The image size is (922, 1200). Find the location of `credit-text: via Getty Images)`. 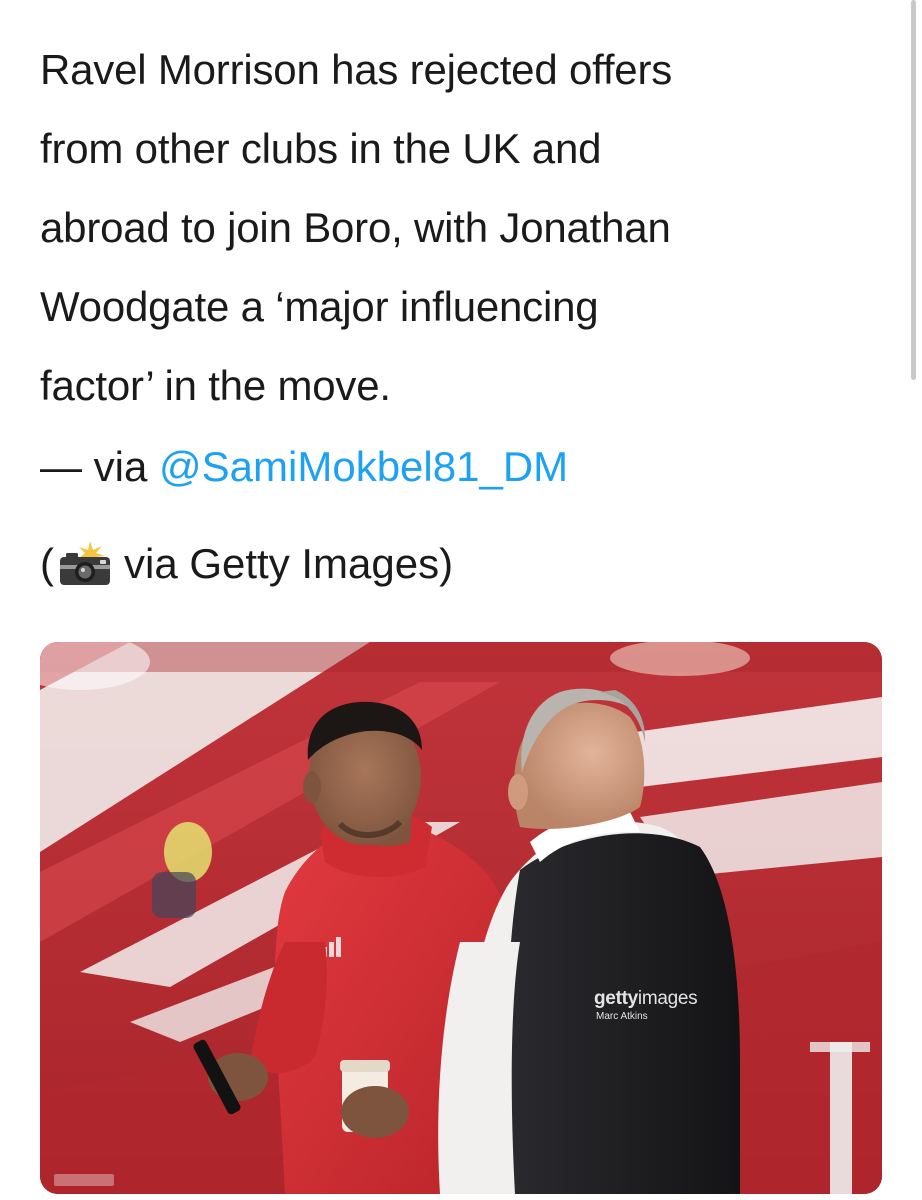

credit-text: via Getty Images) is located at coordinates (289, 563).